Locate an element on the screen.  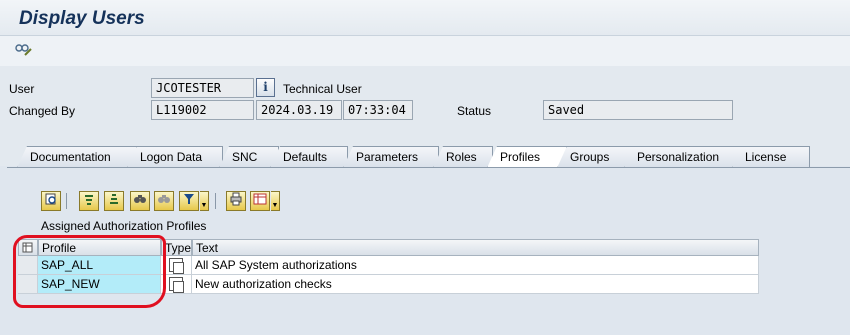
user-label: User is located at coordinates (22, 89).